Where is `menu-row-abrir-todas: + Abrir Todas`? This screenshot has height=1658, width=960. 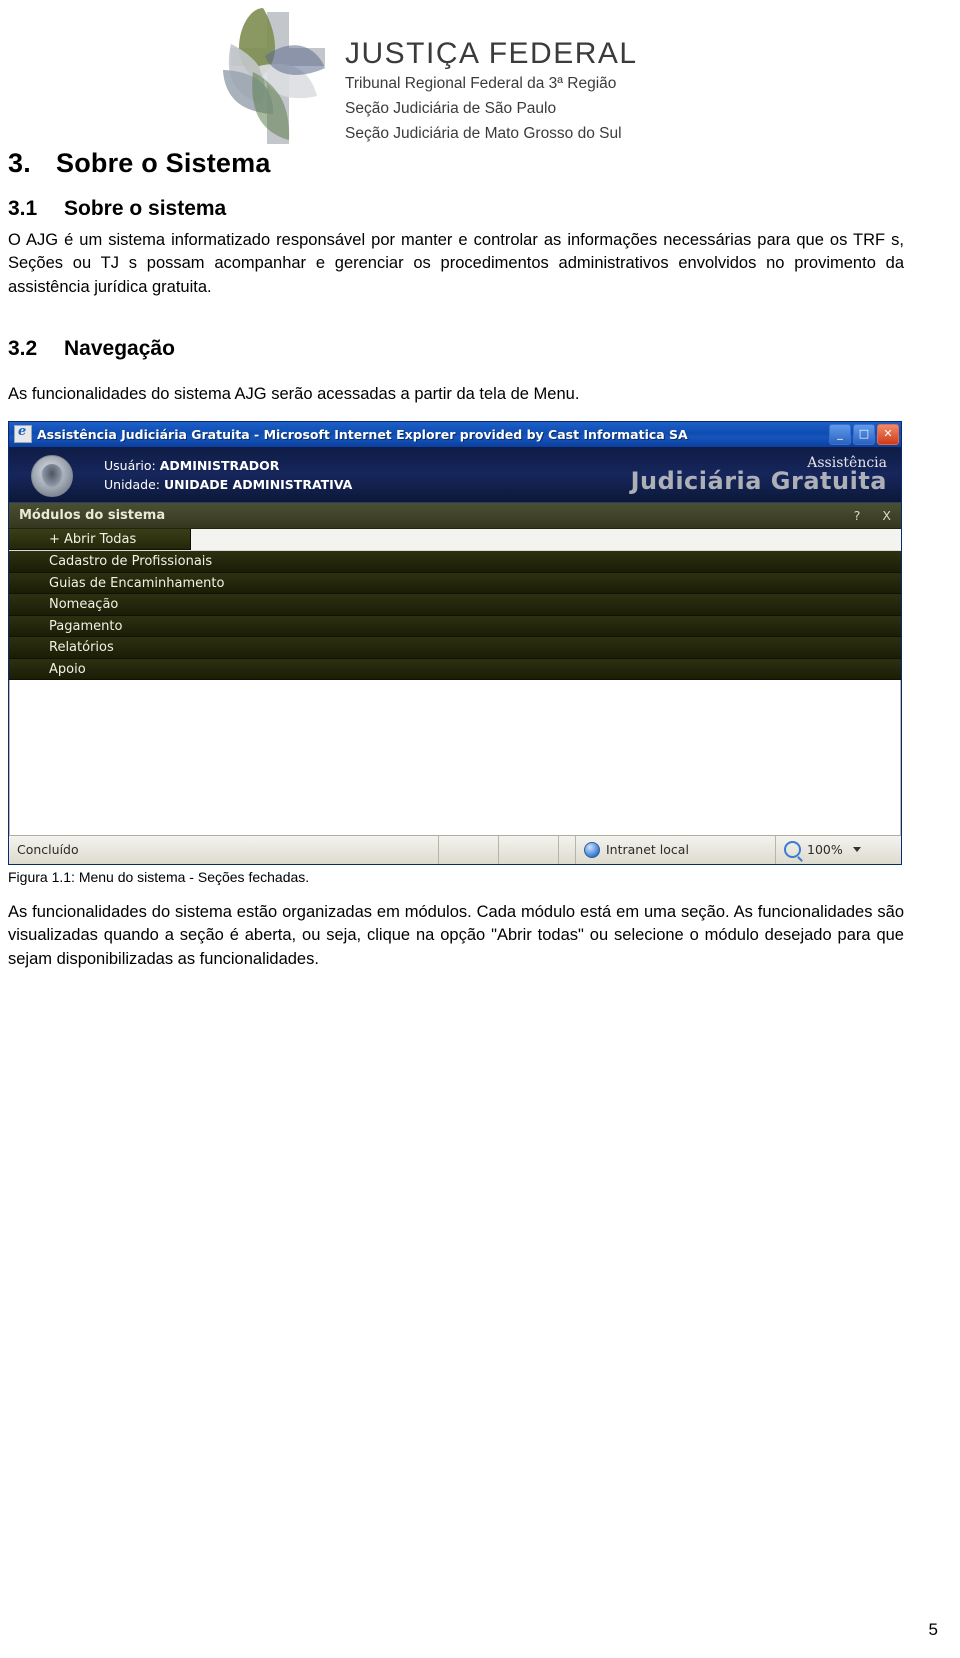
menu-row-abrir-todas: + Abrir Todas is located at coordinates (455, 540).